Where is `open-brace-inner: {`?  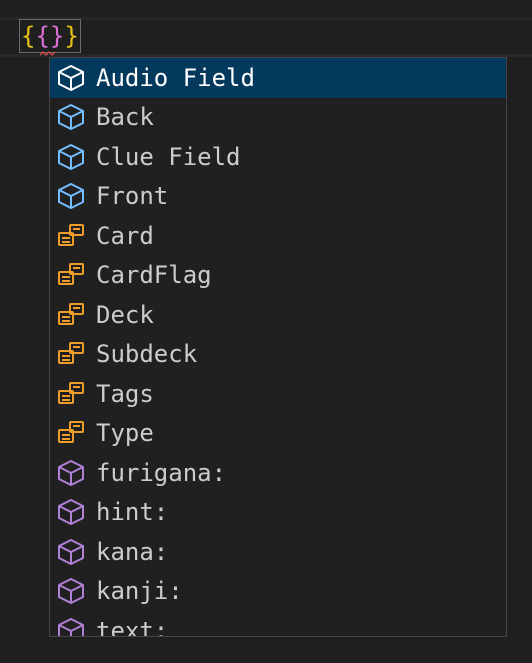
open-brace-inner: { is located at coordinates (42, 36).